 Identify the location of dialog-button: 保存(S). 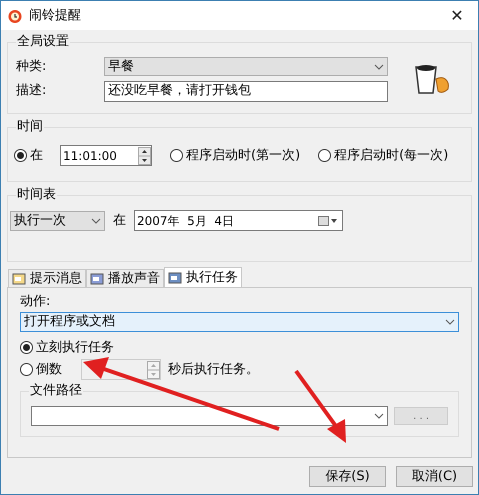
(347, 476).